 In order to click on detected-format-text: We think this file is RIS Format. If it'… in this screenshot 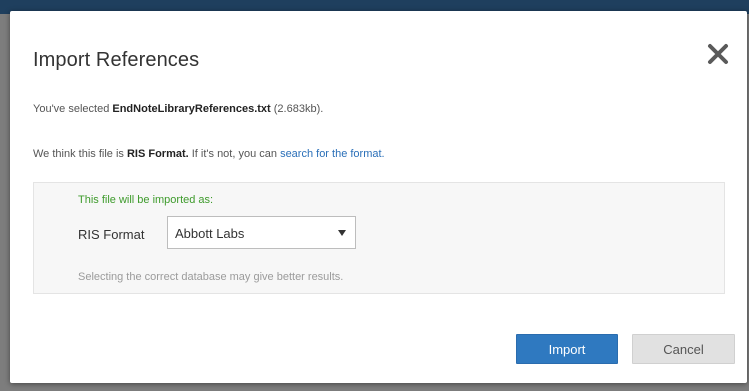, I will do `click(209, 154)`.